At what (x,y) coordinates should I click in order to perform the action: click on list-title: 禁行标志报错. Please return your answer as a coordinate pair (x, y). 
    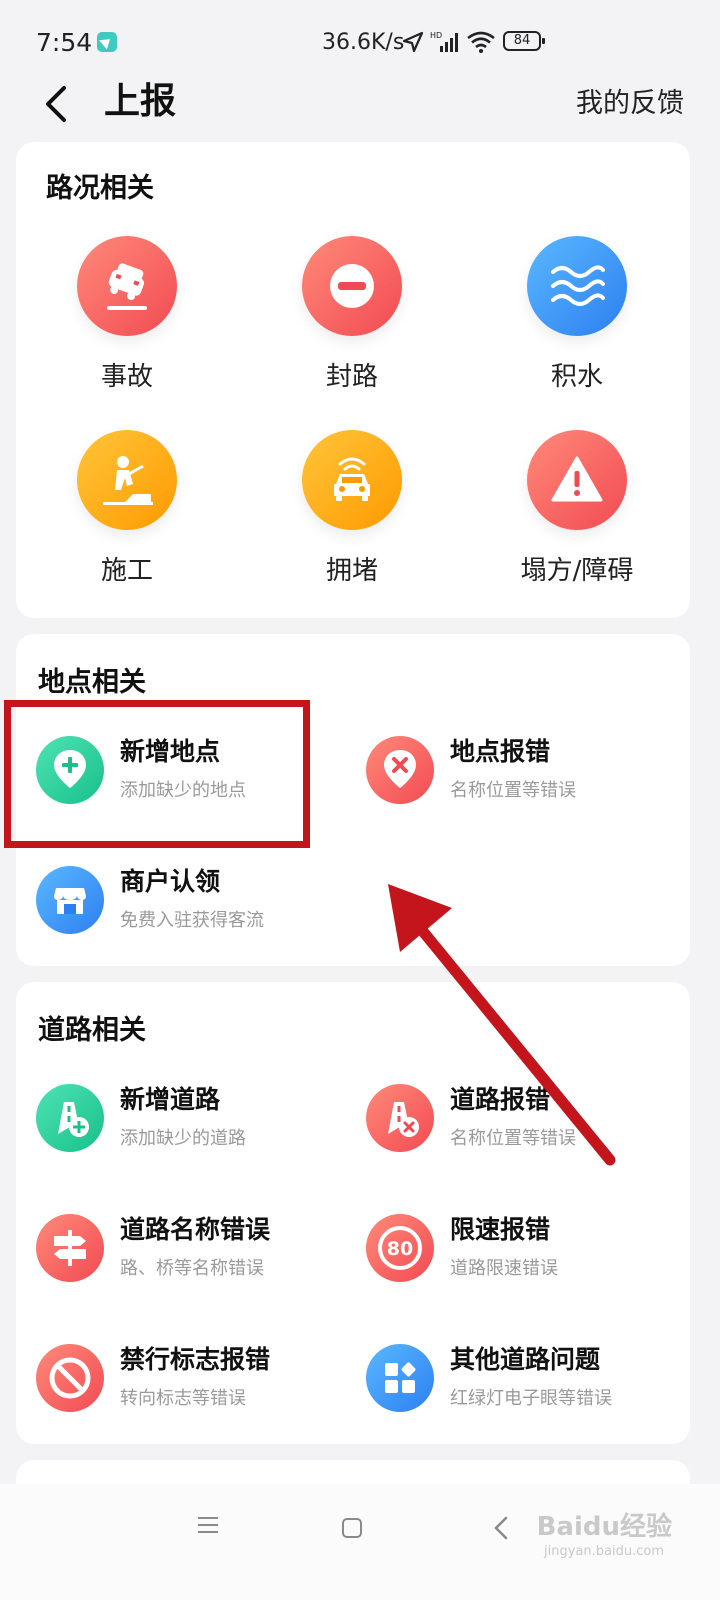
    Looking at the image, I should click on (195, 1359).